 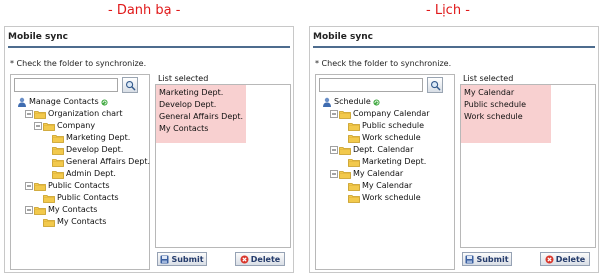 What do you see at coordinates (201, 93) in the screenshot?
I see `list-item: Marketing Dept.` at bounding box center [201, 93].